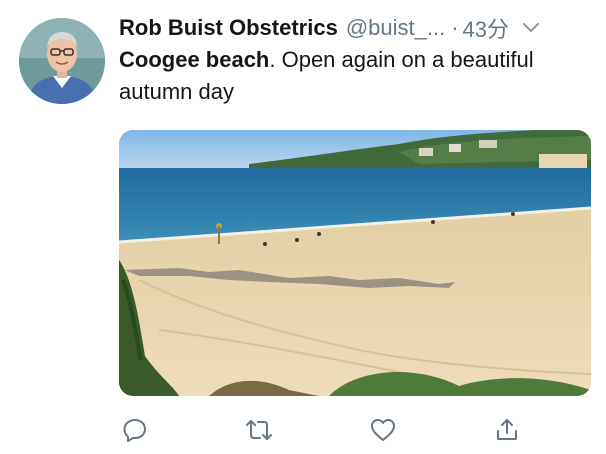 The width and height of the screenshot is (606, 454). I want to click on chevron-down-icon, so click(531, 28).